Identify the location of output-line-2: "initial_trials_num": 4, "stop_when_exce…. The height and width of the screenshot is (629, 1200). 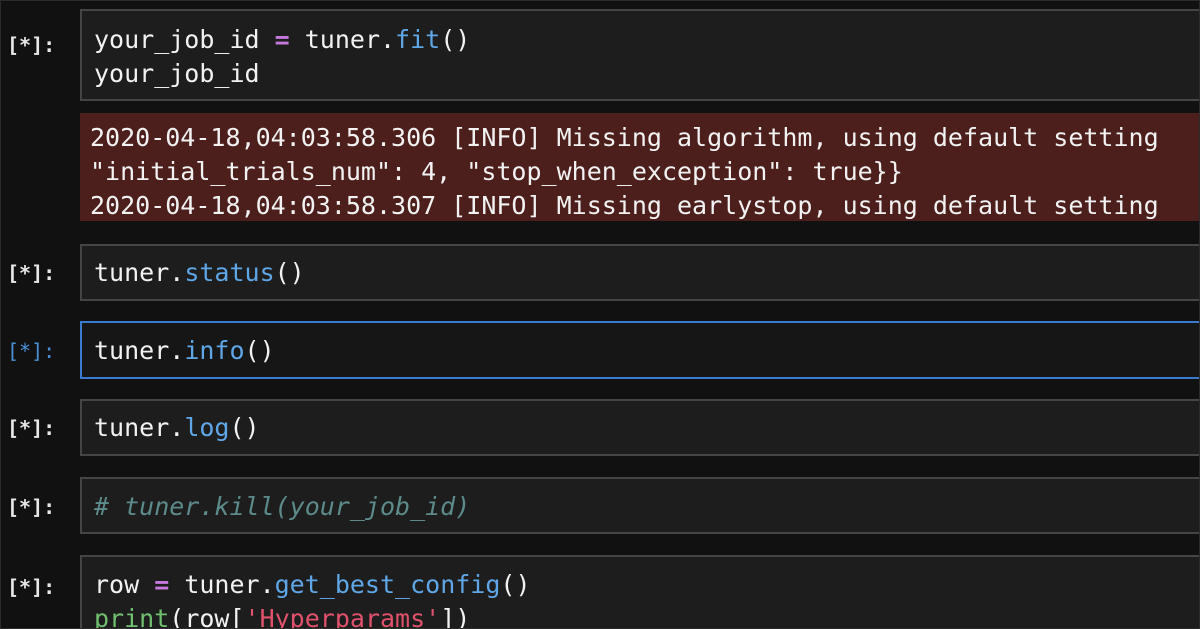
(496, 171).